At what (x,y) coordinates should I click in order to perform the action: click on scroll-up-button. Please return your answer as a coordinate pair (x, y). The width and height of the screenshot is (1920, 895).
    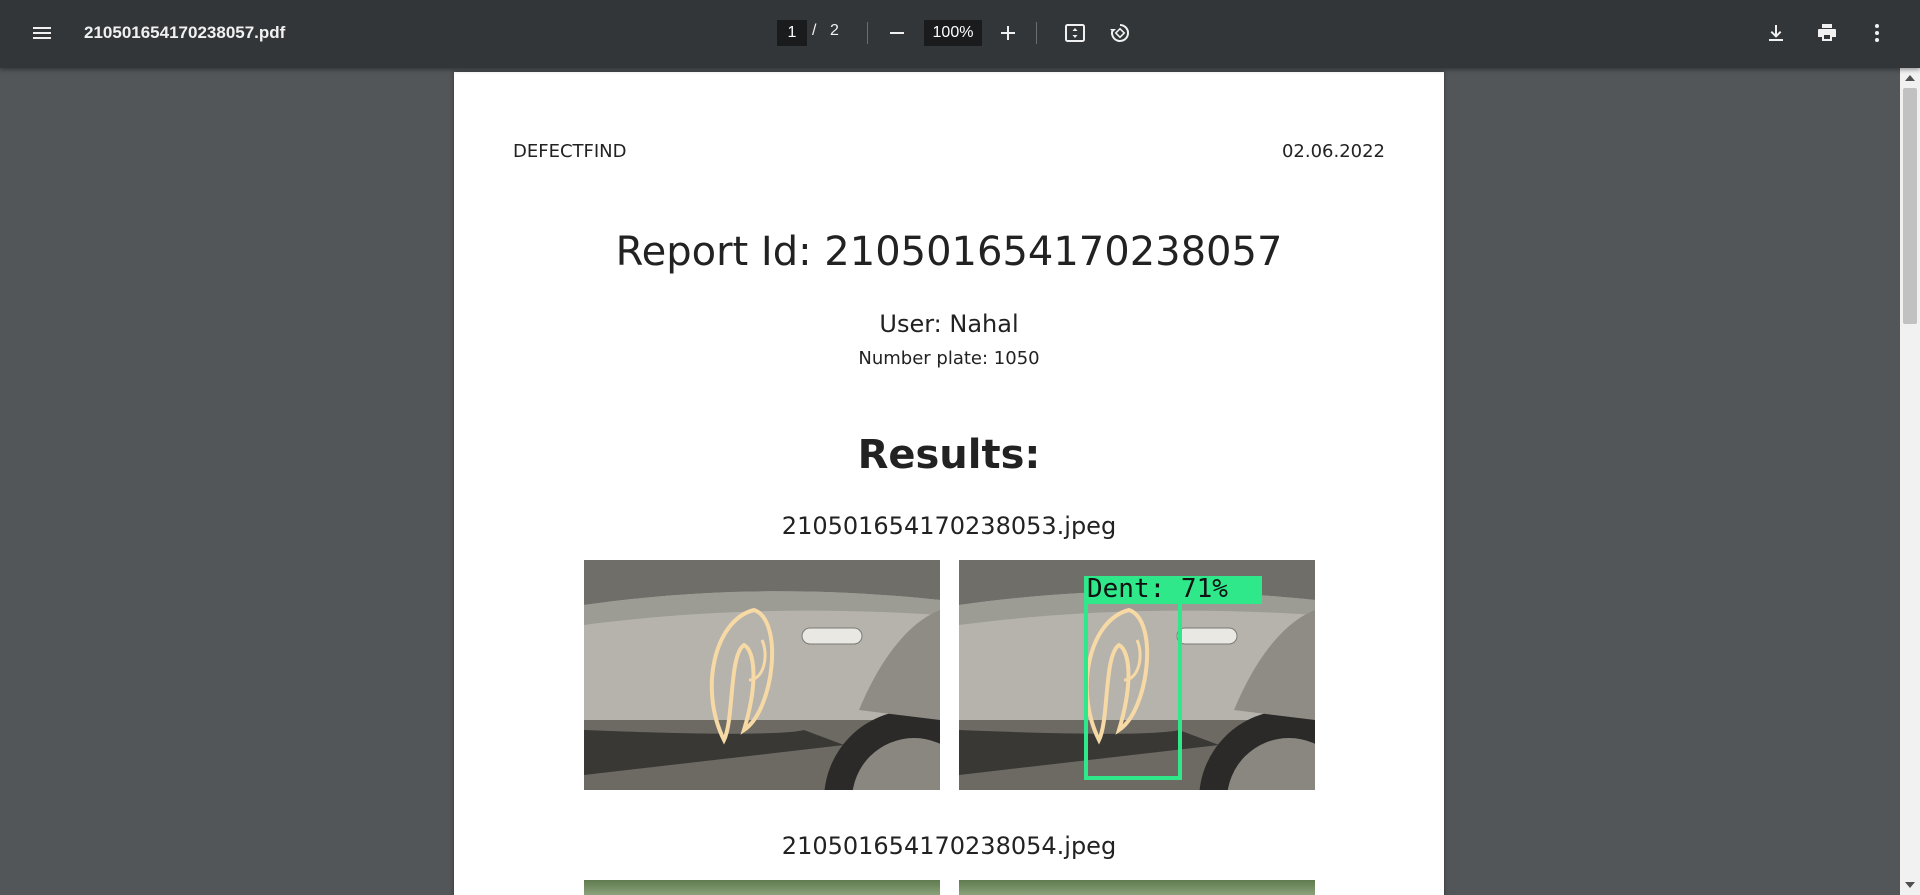
    Looking at the image, I should click on (1910, 78).